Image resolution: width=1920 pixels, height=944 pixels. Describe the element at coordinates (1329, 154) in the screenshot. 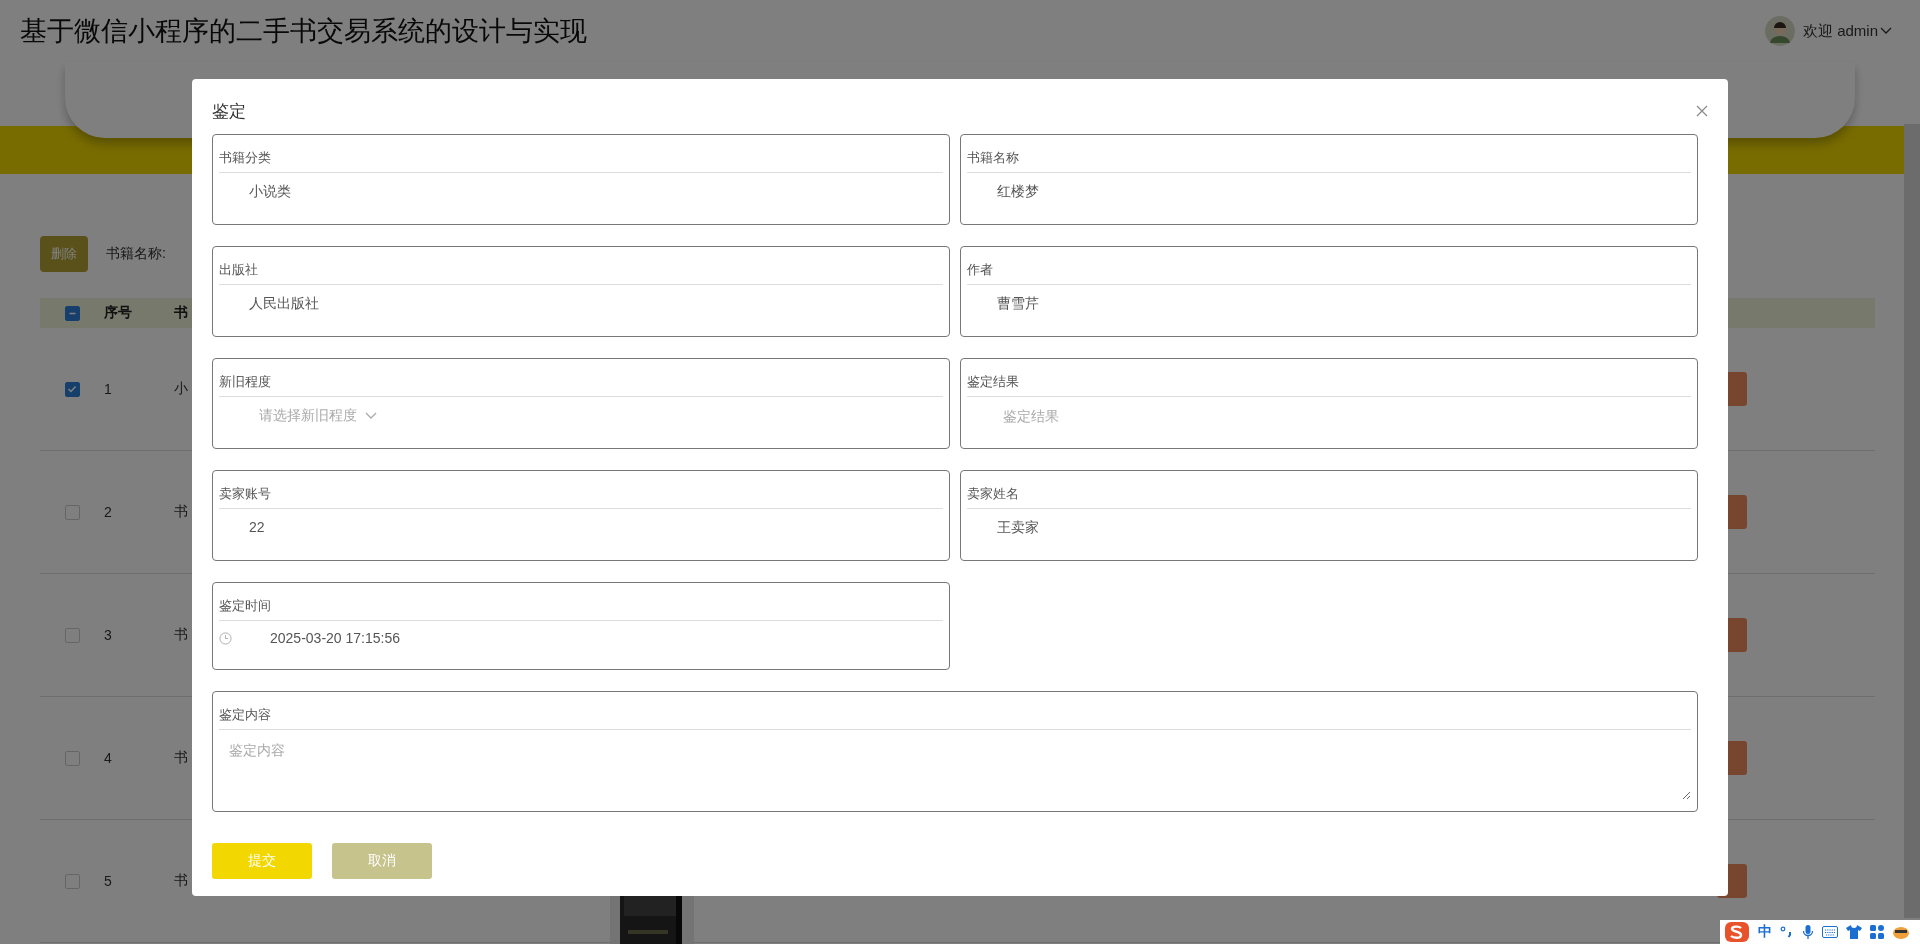

I see `field-label: 书籍名称` at that location.